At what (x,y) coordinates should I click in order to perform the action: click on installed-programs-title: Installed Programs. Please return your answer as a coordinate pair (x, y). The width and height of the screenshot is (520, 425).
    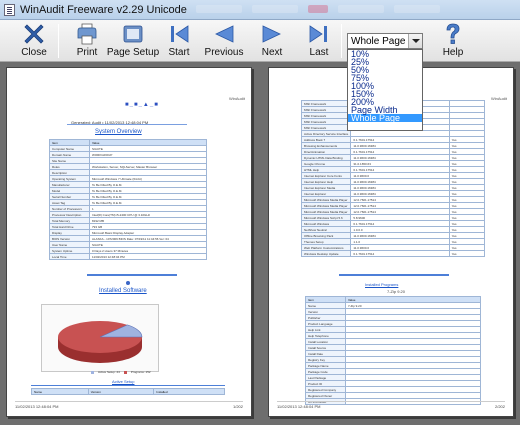
    Looking at the image, I should click on (382, 284).